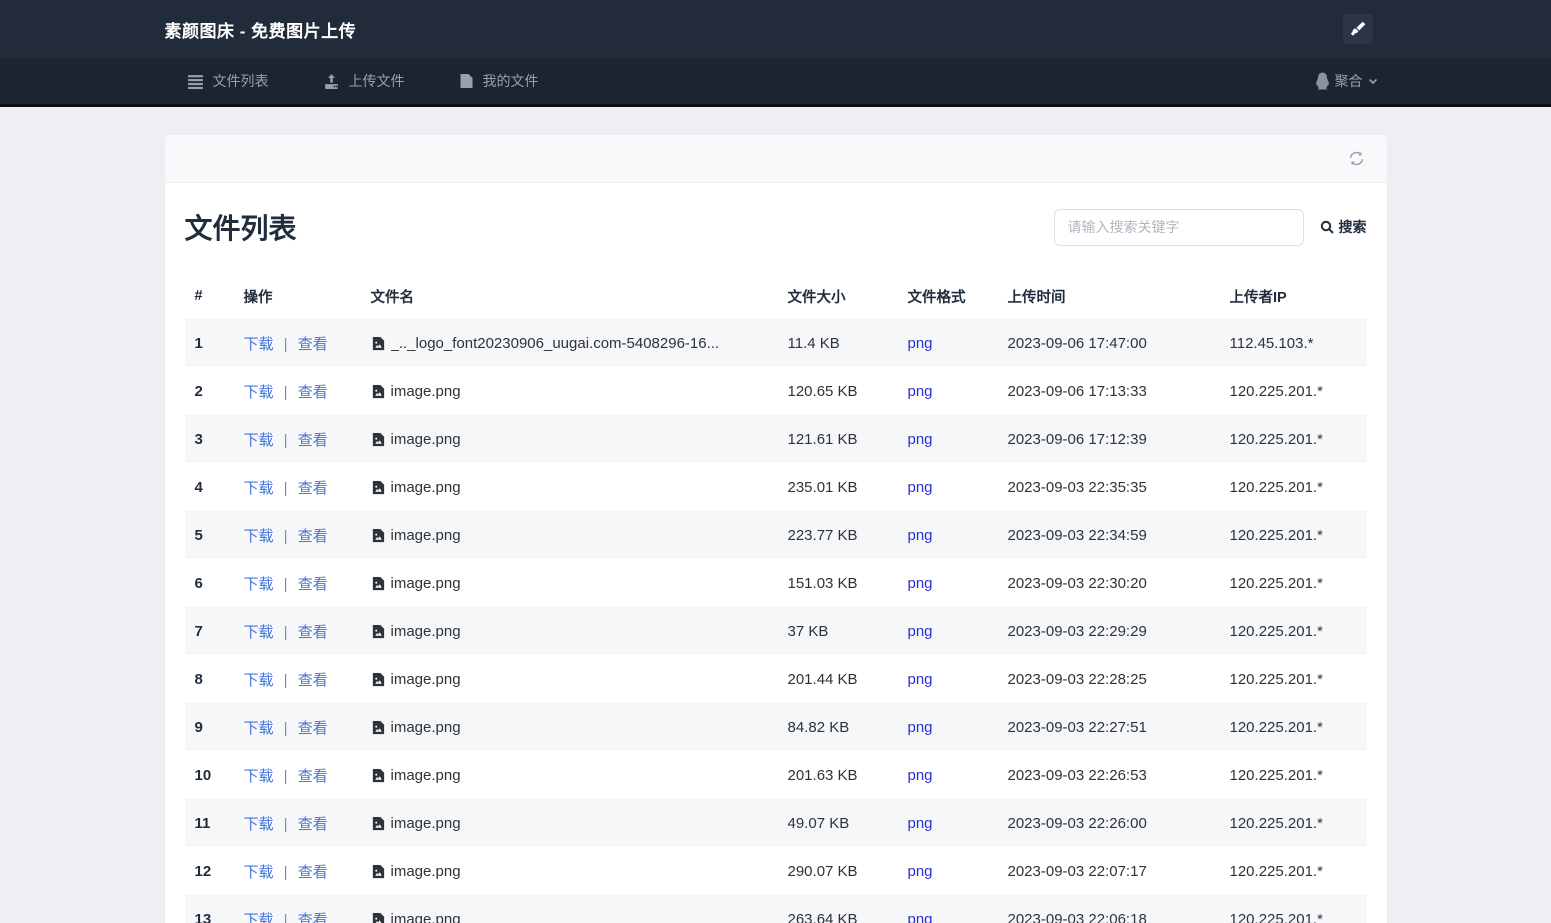  I want to click on menu-item-label: 我的文件, so click(510, 81).